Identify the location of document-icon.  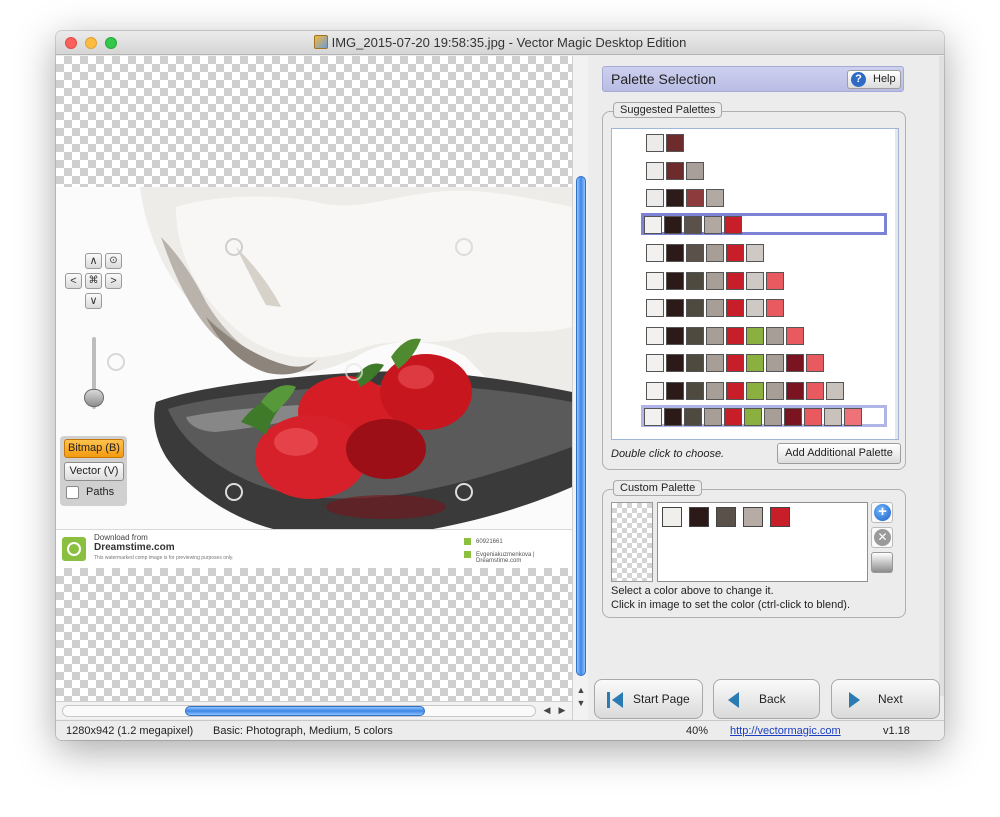
(320, 42).